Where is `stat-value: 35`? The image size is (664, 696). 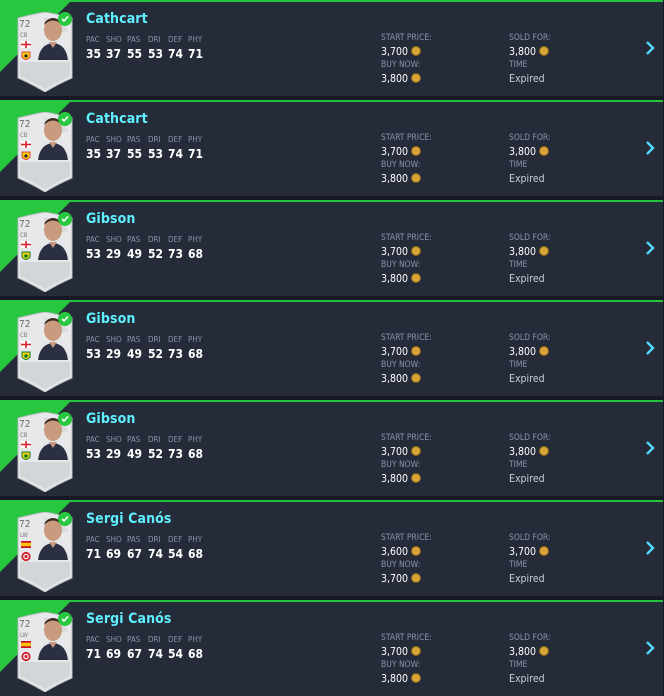 stat-value: 35 is located at coordinates (94, 154).